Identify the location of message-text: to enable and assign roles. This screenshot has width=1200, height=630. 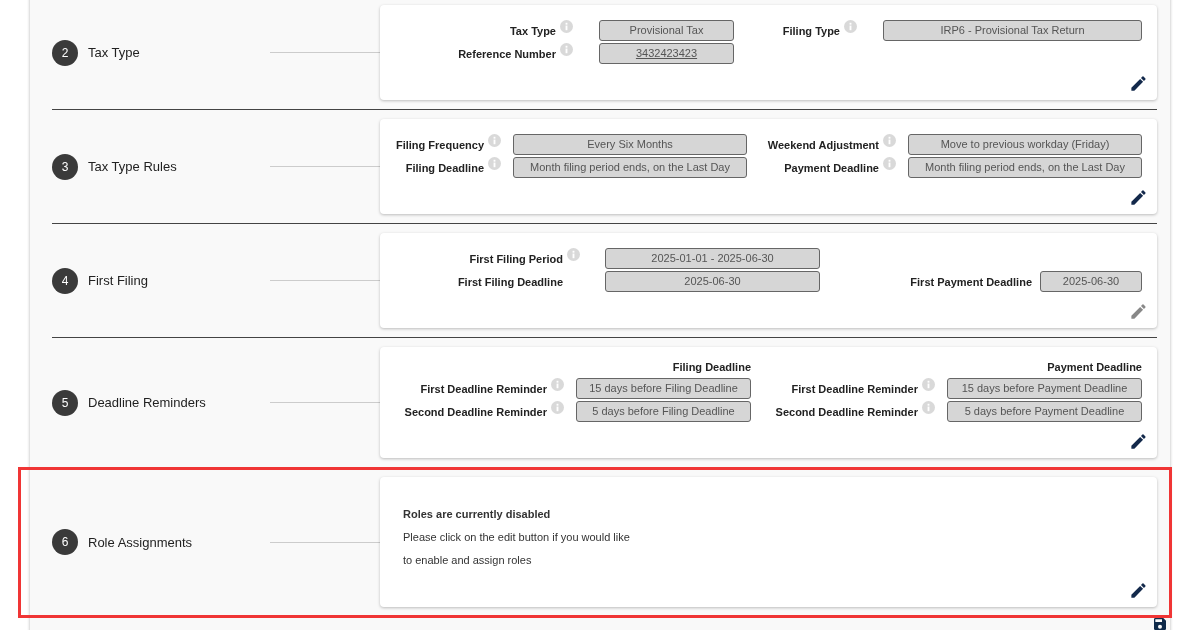
(468, 560).